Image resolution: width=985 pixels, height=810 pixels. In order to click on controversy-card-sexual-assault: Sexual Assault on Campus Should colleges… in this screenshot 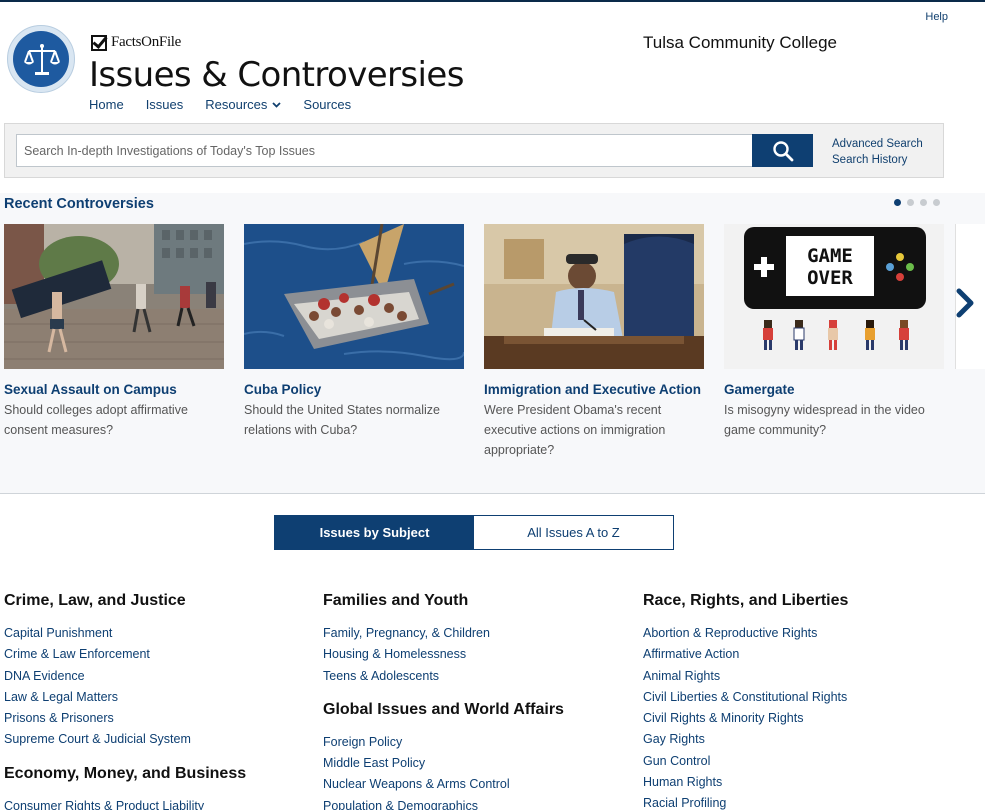, I will do `click(114, 332)`.